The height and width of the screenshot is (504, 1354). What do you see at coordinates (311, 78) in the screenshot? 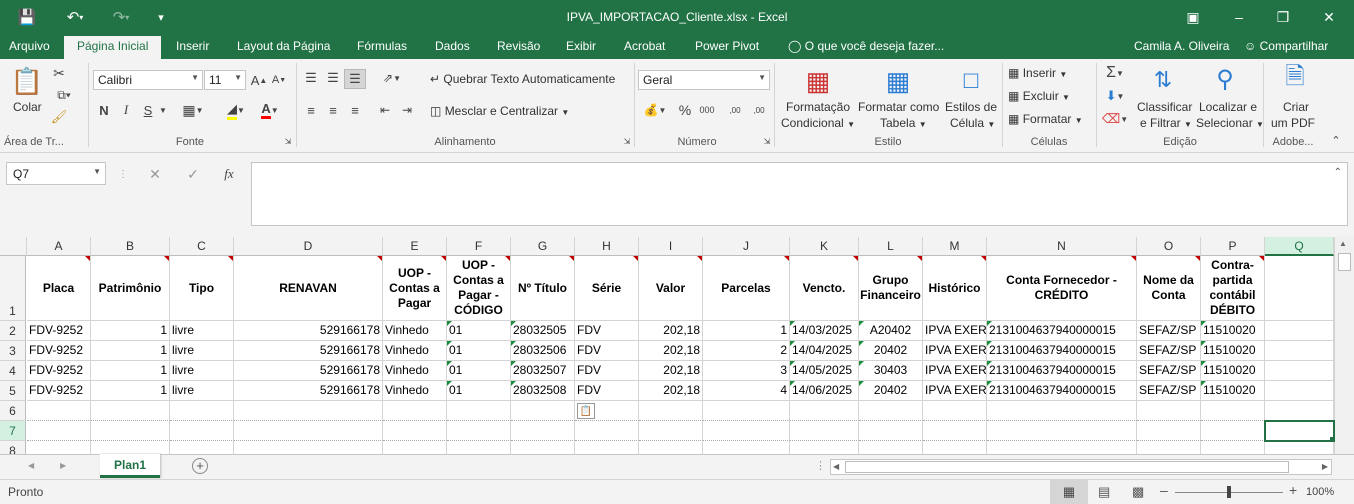
I see `align-top-icon: ☰` at bounding box center [311, 78].